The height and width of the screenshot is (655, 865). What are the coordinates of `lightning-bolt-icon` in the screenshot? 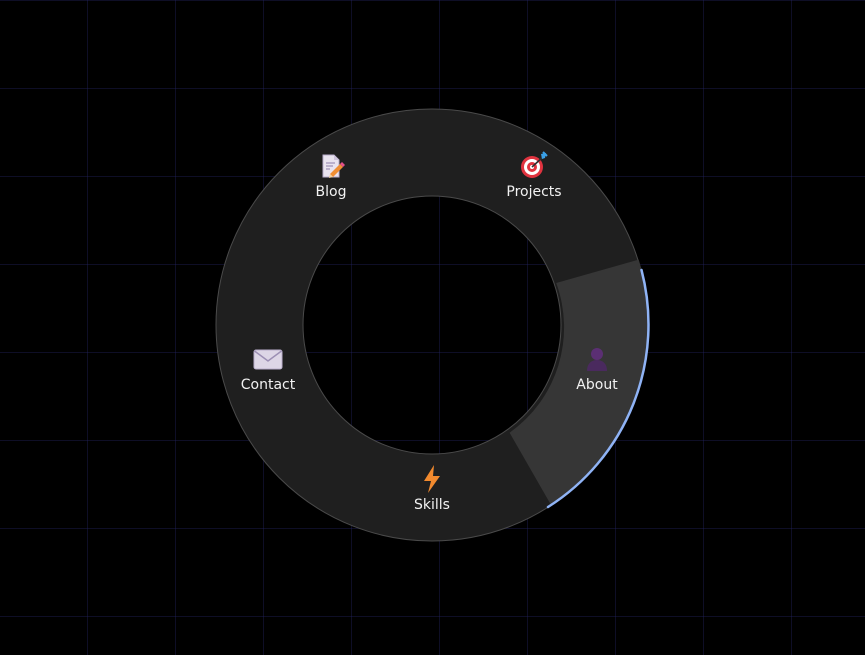 It's located at (432, 479).